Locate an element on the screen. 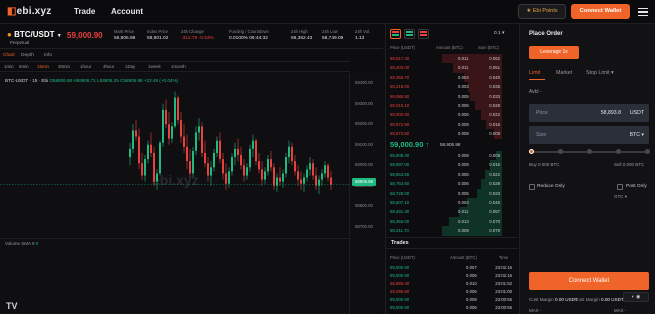 This screenshot has height=314, width=655. bid-row: 58,728.00 0.005 0.033 is located at coordinates (444, 193).